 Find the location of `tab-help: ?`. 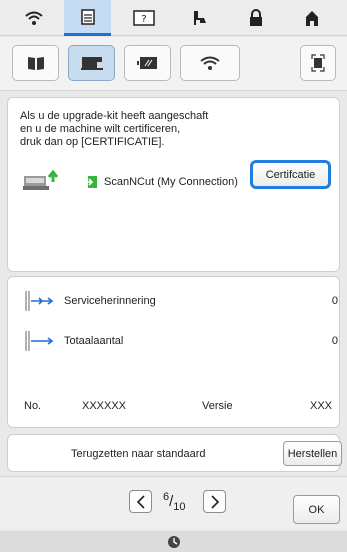

tab-help: ? is located at coordinates (143, 18).